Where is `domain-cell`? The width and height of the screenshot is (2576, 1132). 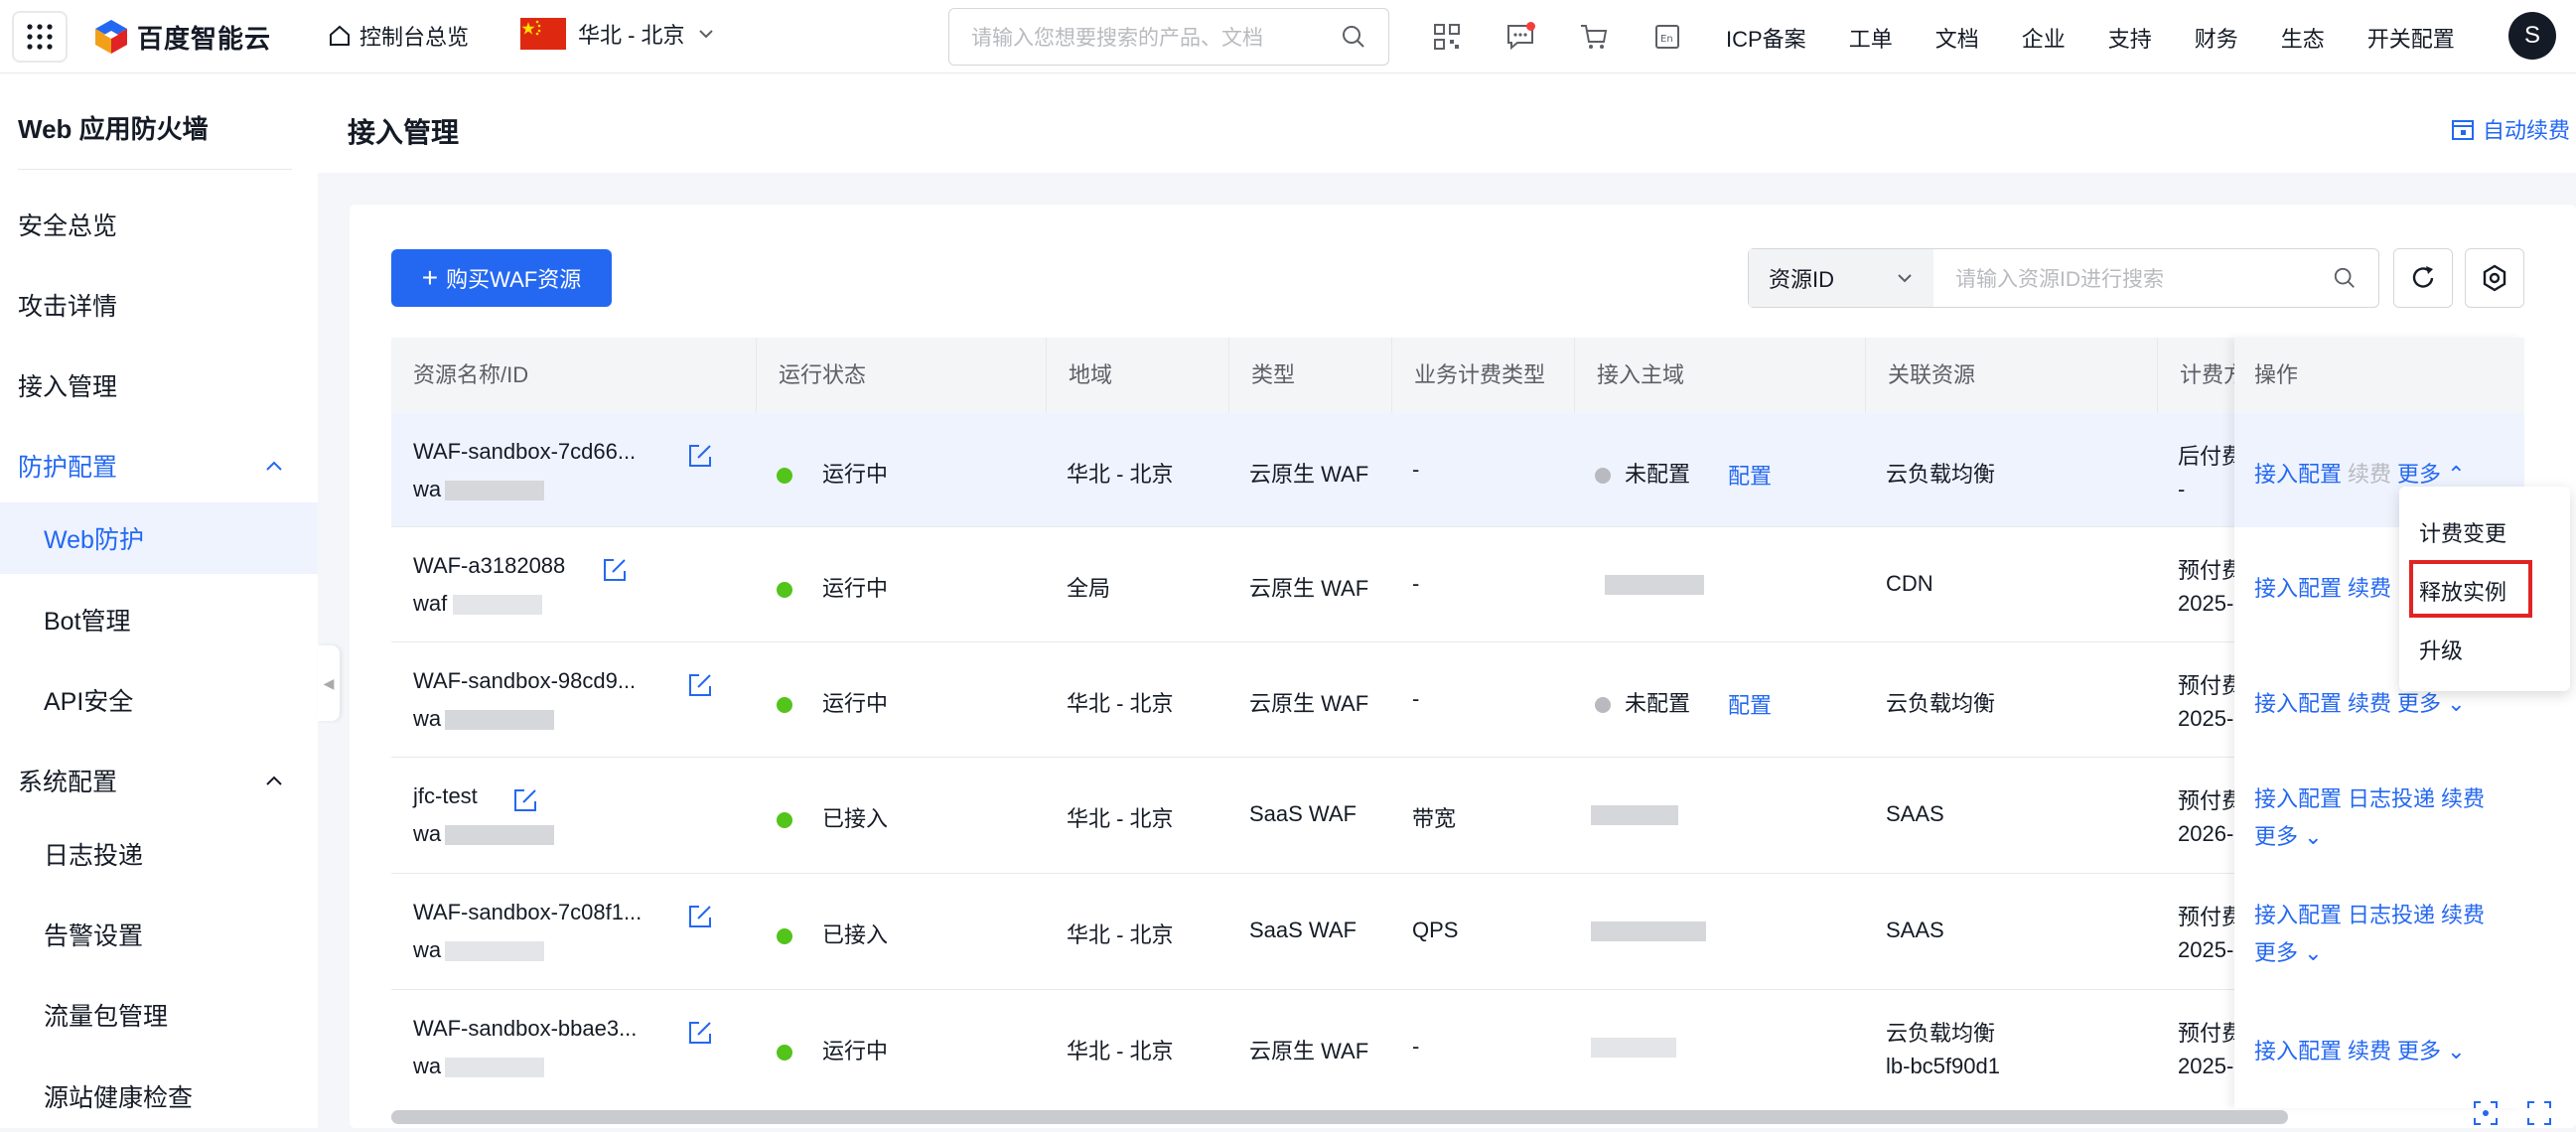
domain-cell is located at coordinates (1634, 1047).